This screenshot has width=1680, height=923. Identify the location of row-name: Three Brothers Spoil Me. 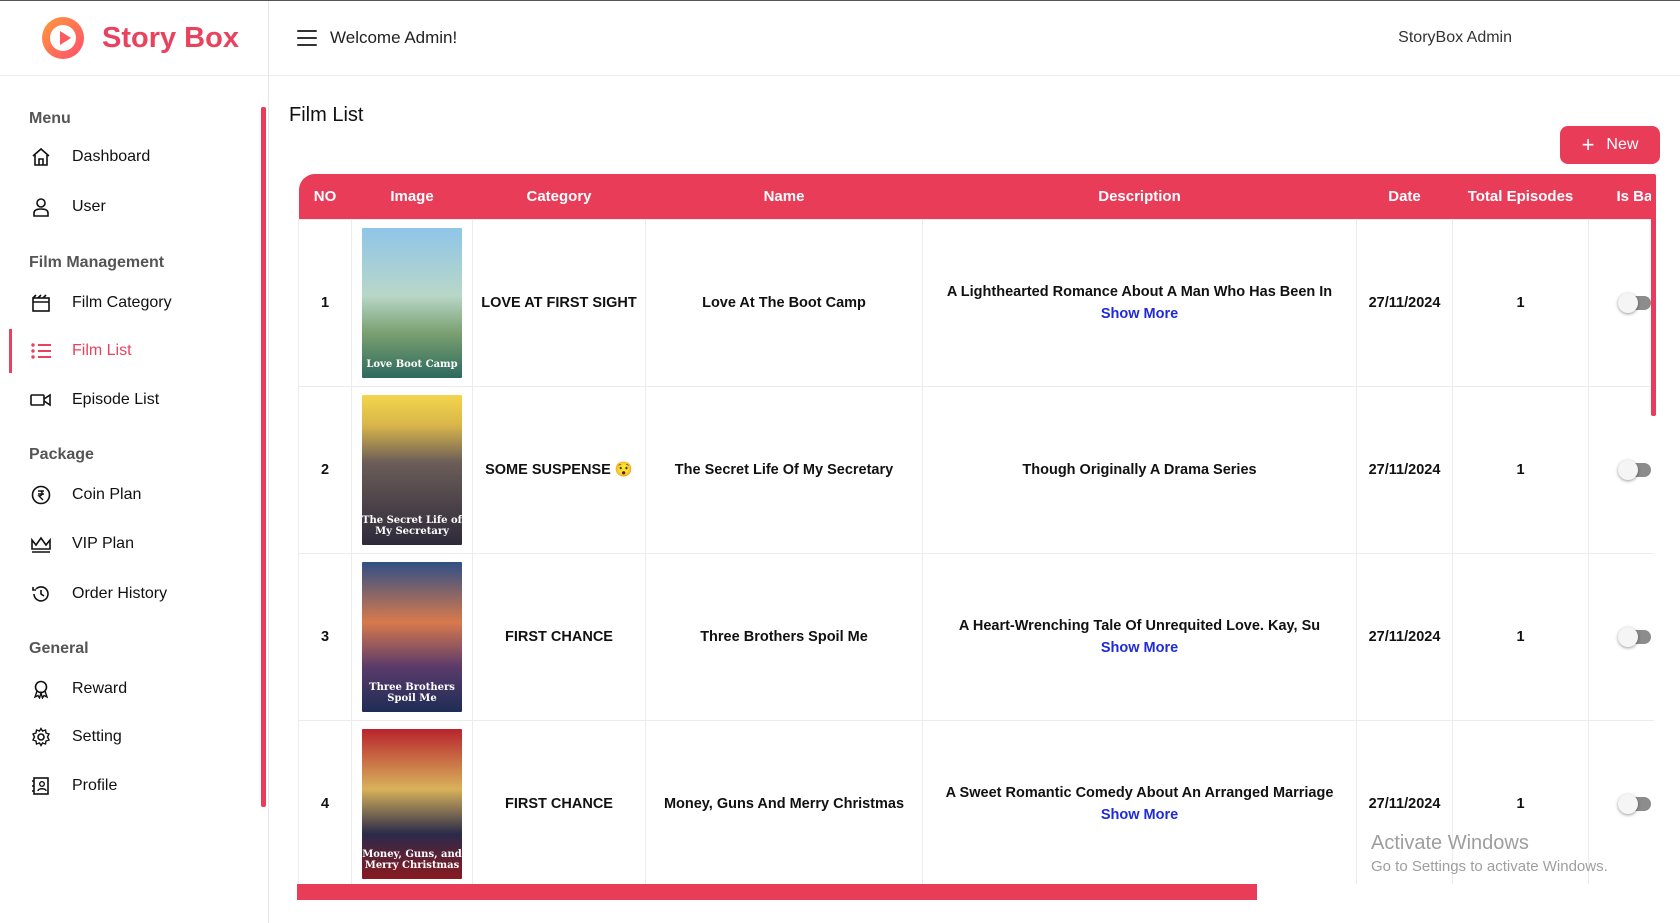
(784, 636).